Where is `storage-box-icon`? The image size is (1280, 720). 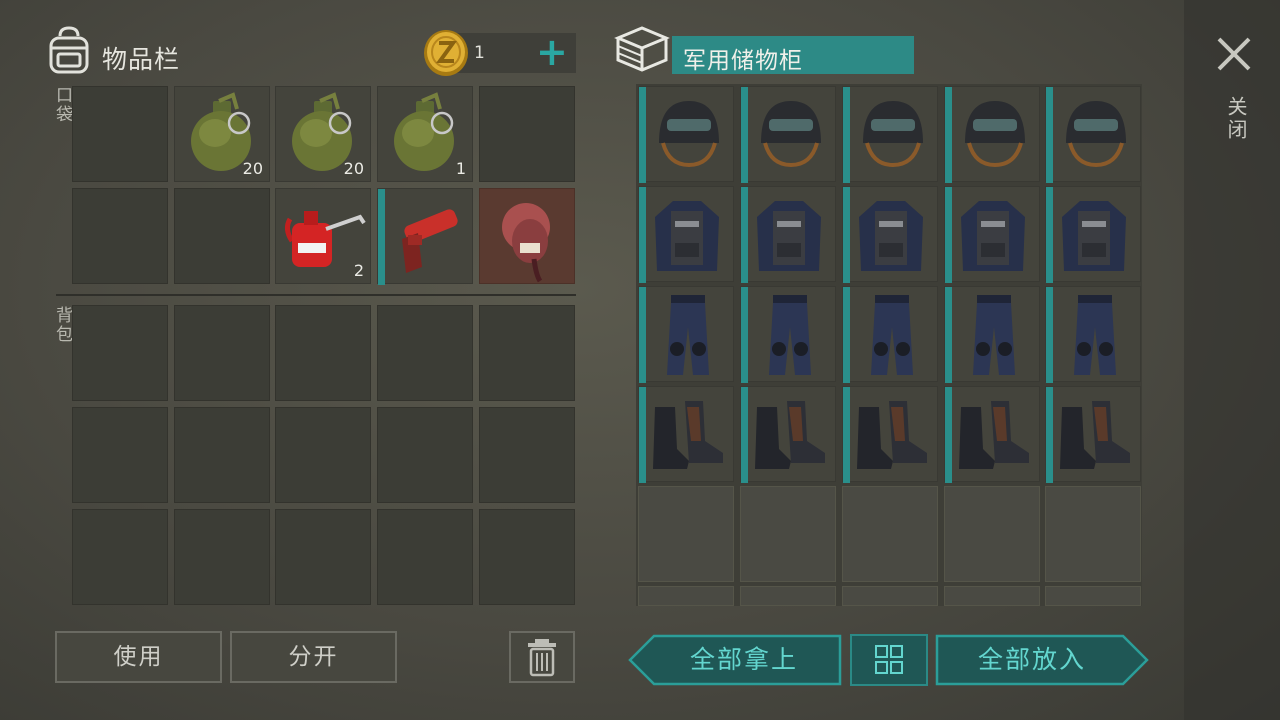 storage-box-icon is located at coordinates (642, 52).